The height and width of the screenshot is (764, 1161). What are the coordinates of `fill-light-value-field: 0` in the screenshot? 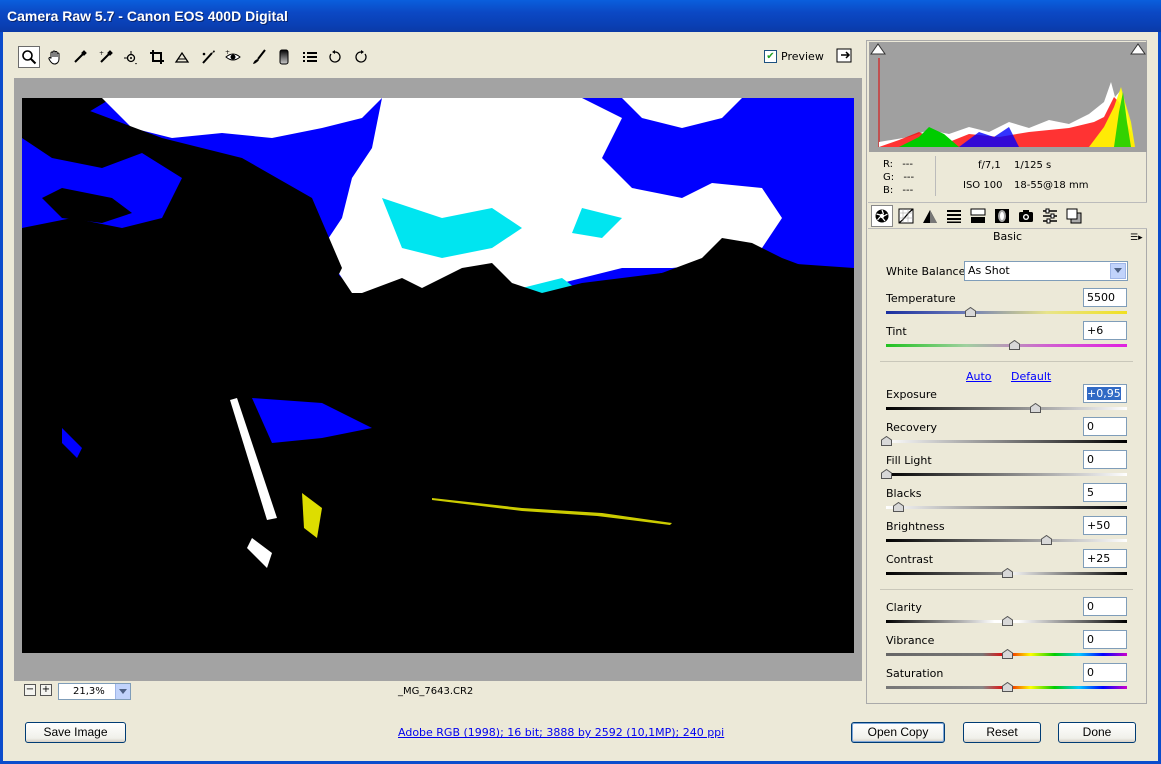 It's located at (1105, 459).